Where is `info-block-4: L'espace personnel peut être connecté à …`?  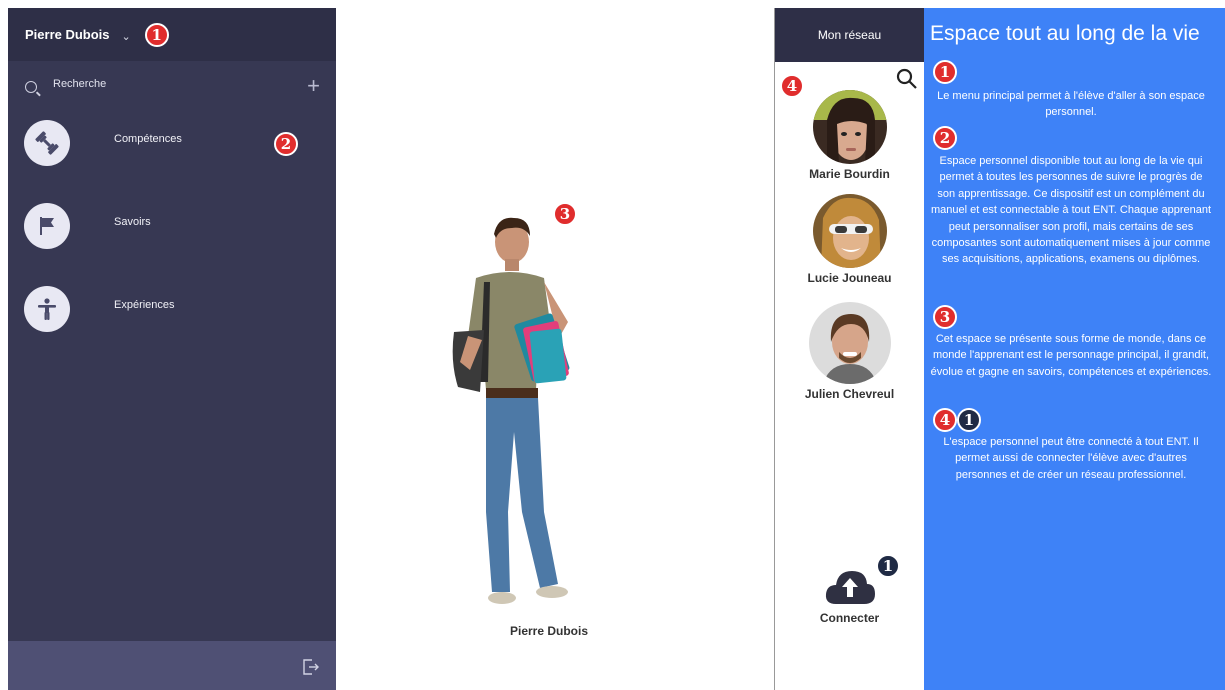 info-block-4: L'espace personnel peut être connecté à … is located at coordinates (1071, 458).